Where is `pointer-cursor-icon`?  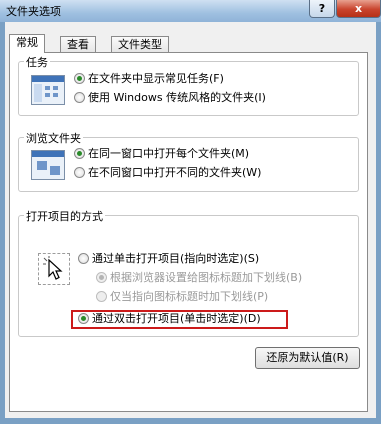
pointer-cursor-icon is located at coordinates (54, 269).